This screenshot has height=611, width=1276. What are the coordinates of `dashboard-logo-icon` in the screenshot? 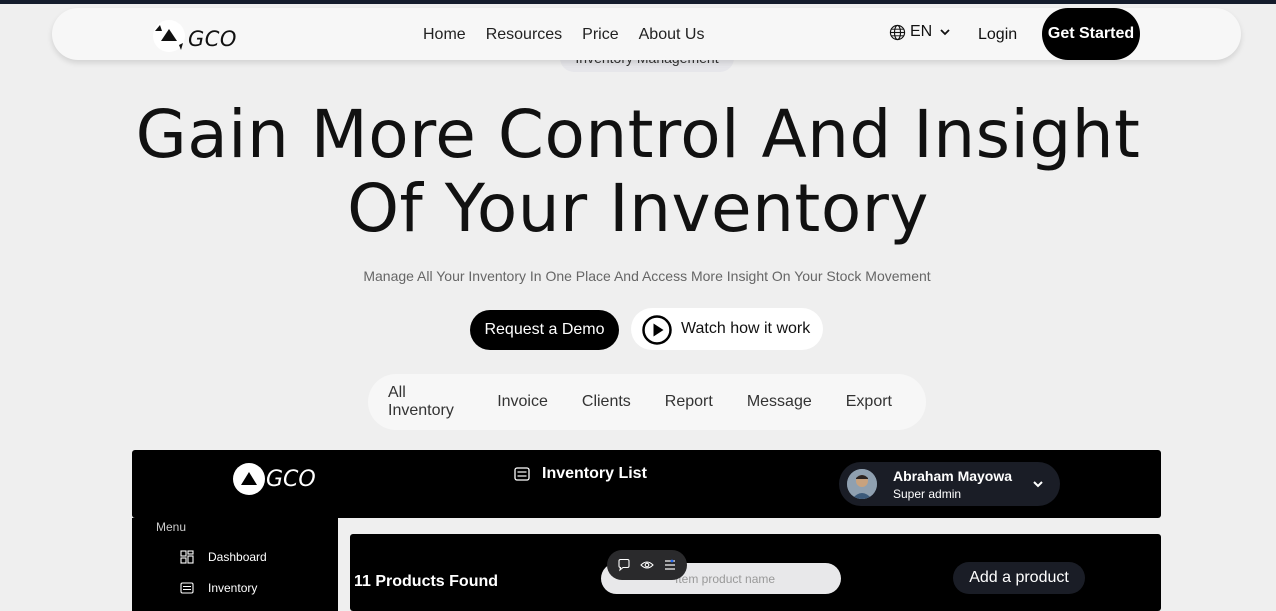 It's located at (249, 479).